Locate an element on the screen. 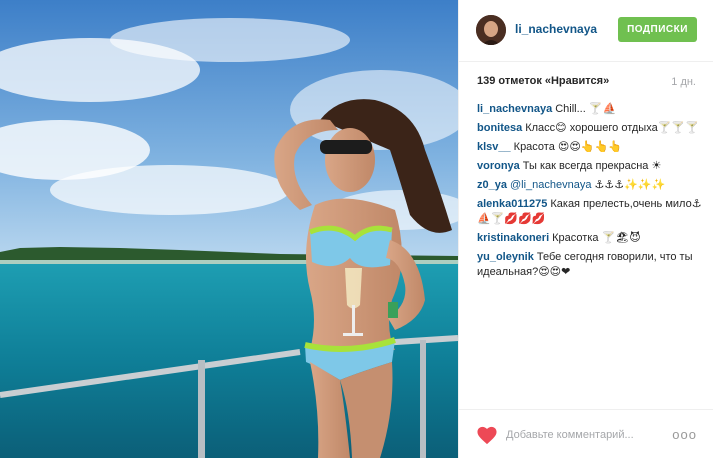 This screenshot has width=713, height=458. comment-item: kristinakoneri Красотка 🍸🏖😈 is located at coordinates (589, 238).